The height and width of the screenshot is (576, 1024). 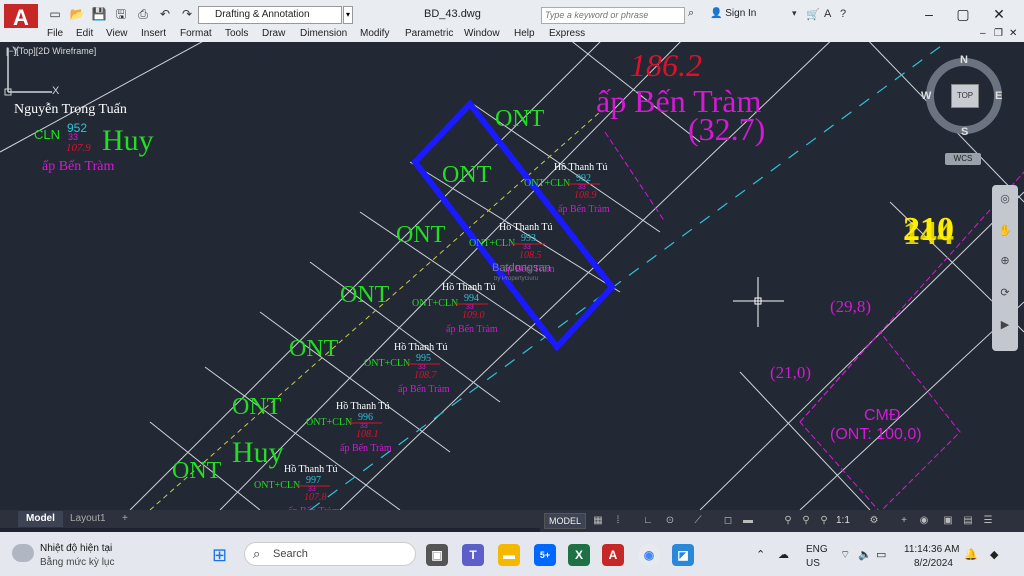 What do you see at coordinates (565, 521) in the screenshot?
I see `model-space-button: MODEL` at bounding box center [565, 521].